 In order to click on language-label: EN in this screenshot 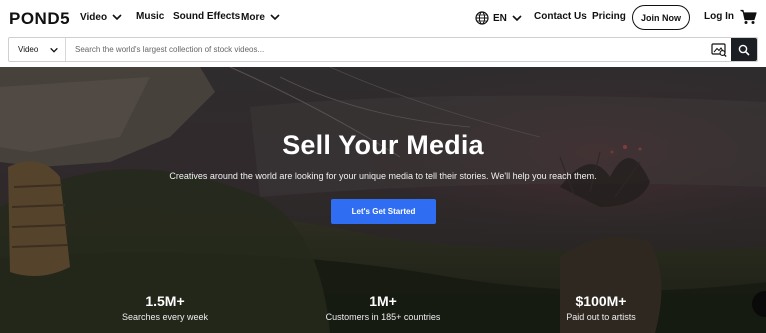, I will do `click(500, 18)`.